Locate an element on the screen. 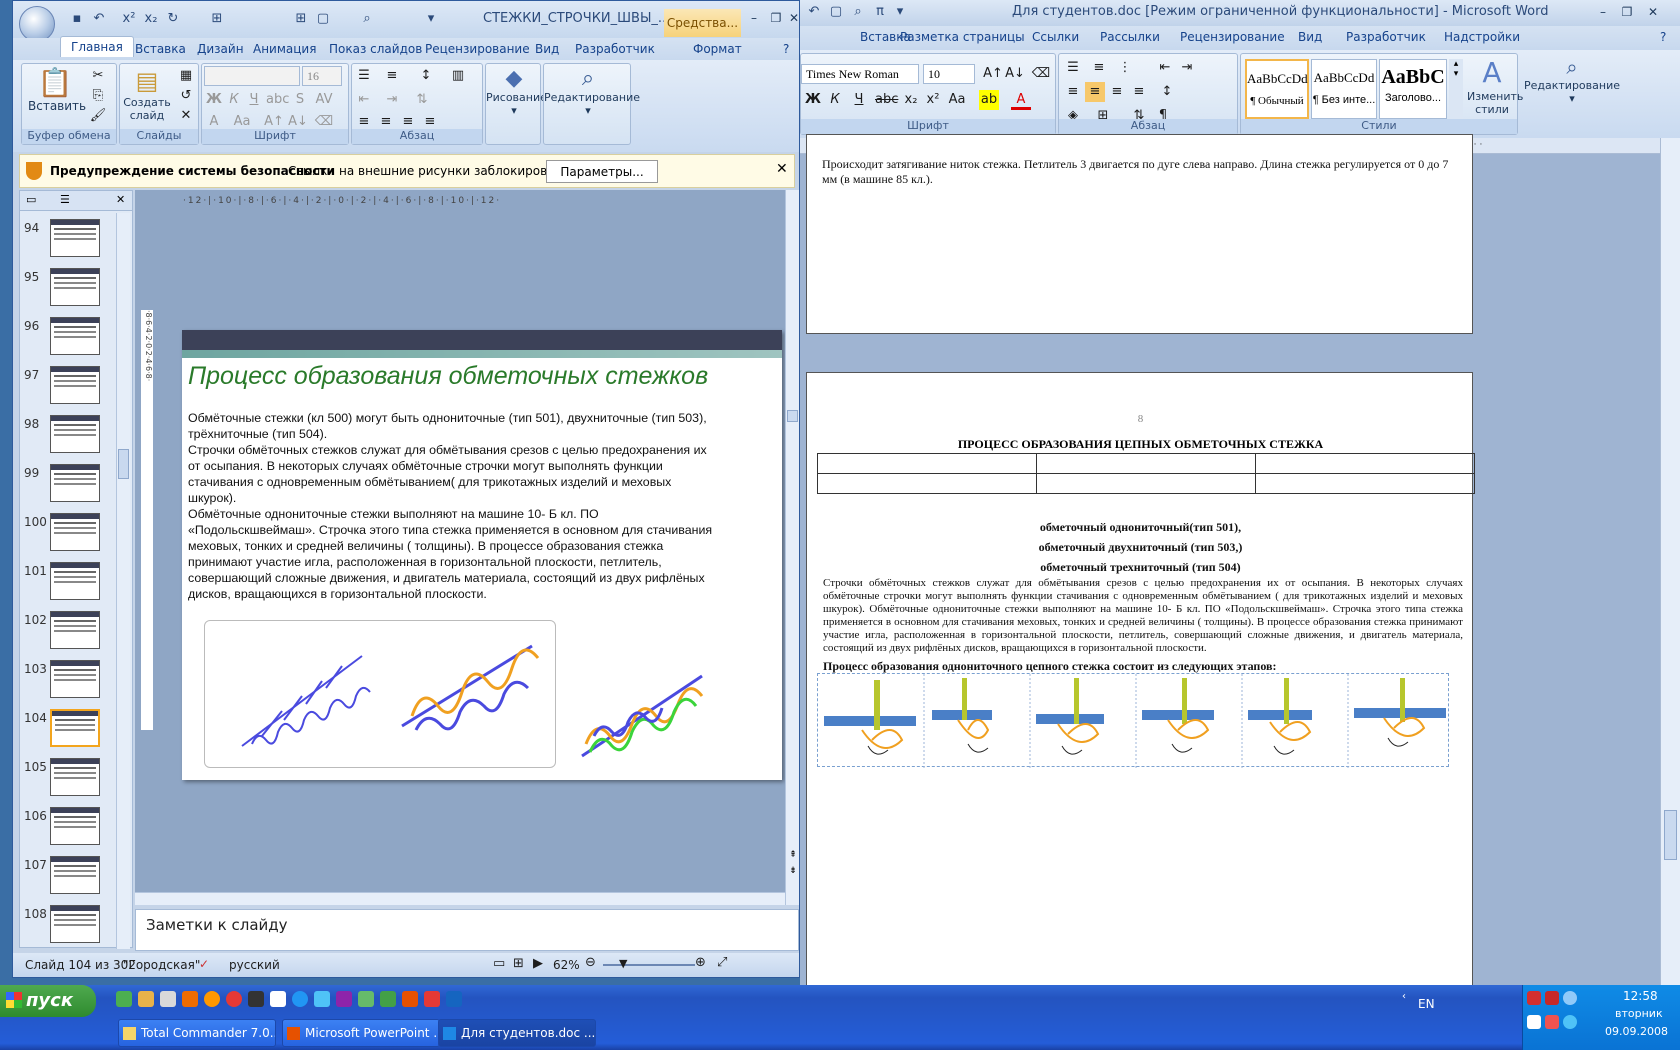  ppt-underline-icon: Ч is located at coordinates (254, 100).